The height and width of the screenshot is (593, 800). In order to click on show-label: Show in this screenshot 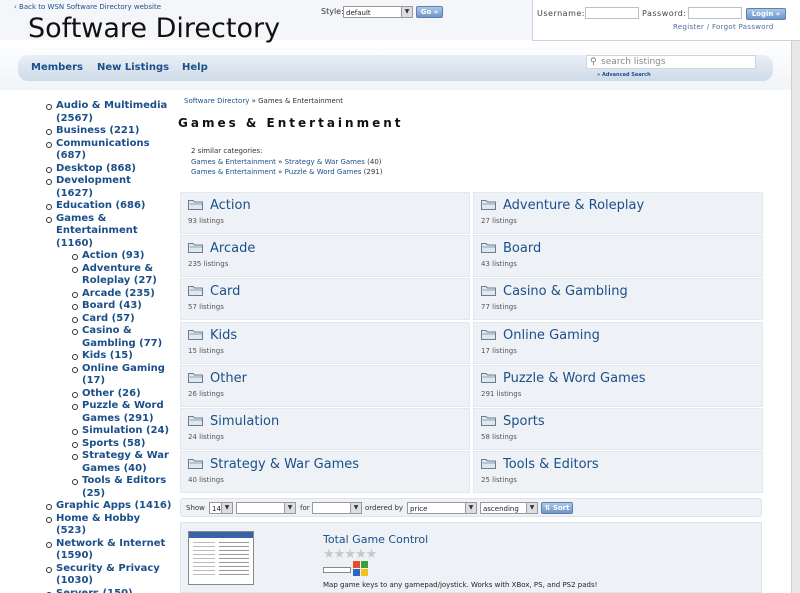, I will do `click(195, 508)`.